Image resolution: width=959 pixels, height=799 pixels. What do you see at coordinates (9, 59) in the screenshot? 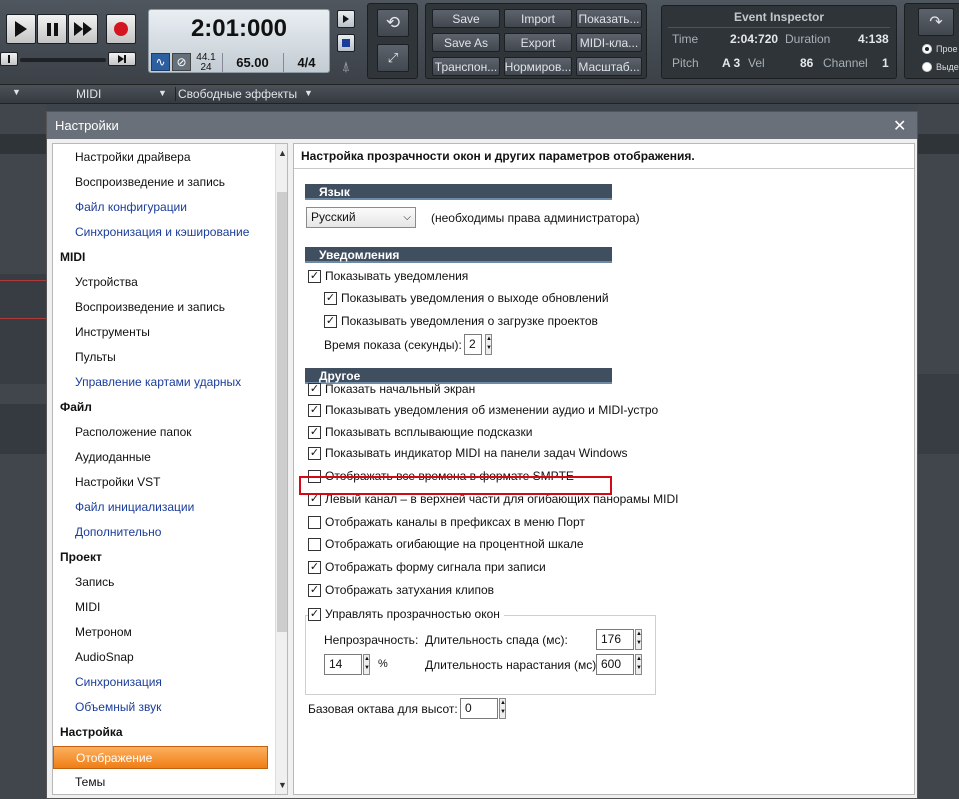
I see `rewind-small-button` at bounding box center [9, 59].